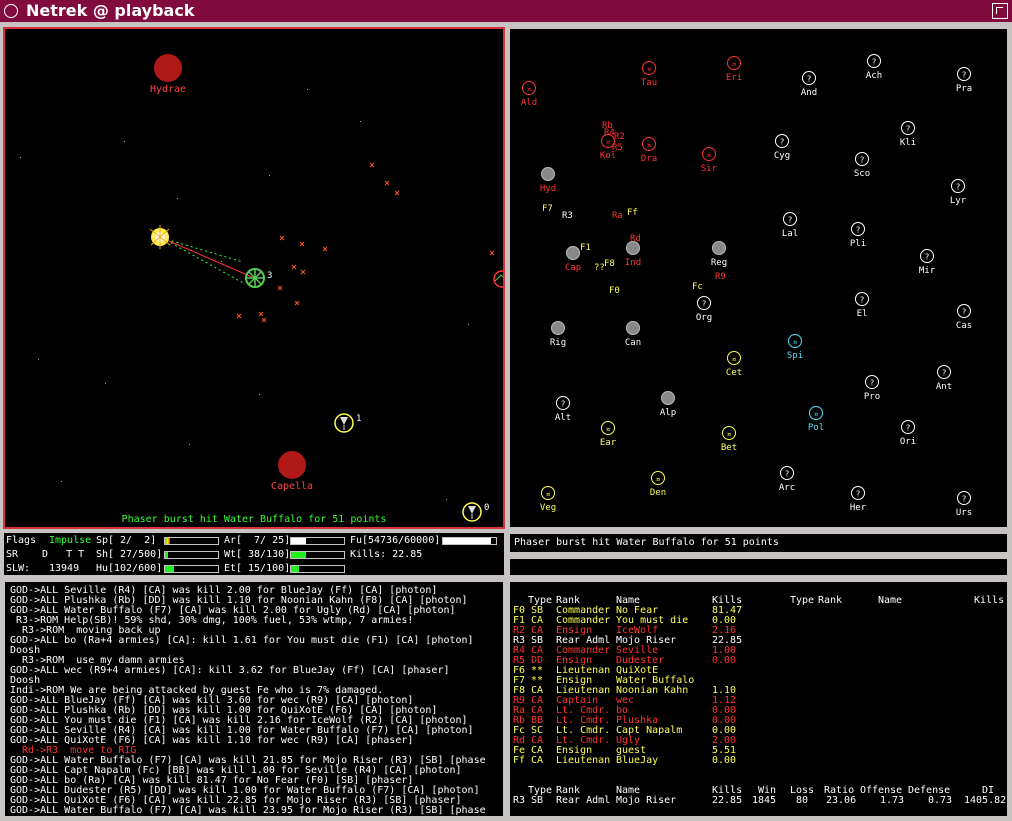 The height and width of the screenshot is (821, 1012). Describe the element at coordinates (704, 318) in the screenshot. I see `planet-label: Org` at that location.